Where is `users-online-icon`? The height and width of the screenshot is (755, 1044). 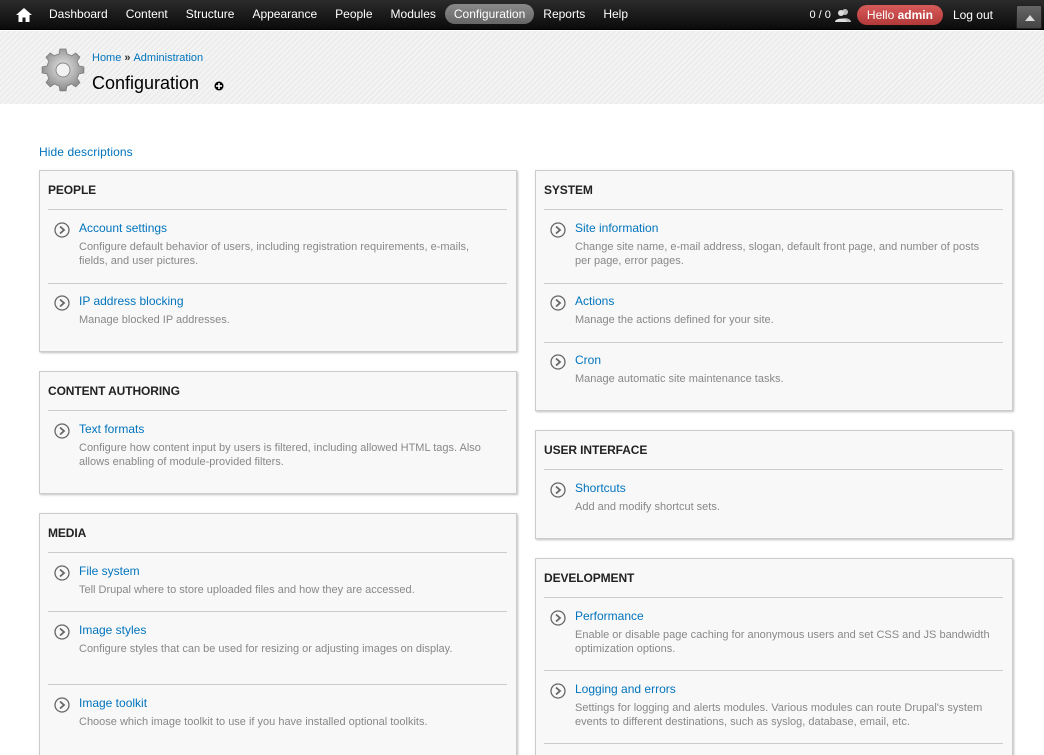 users-online-icon is located at coordinates (842, 15).